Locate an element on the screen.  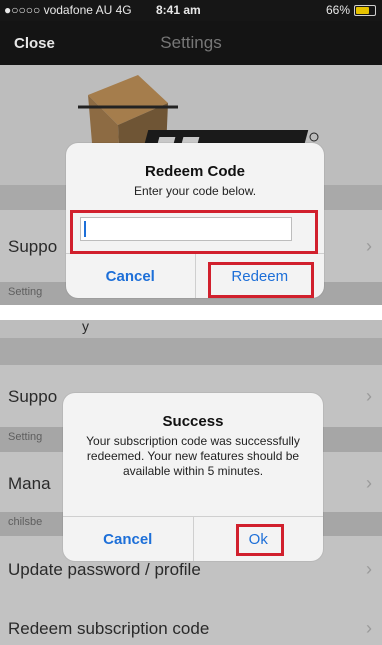
battery-percent: 66% is located at coordinates (337, 10).